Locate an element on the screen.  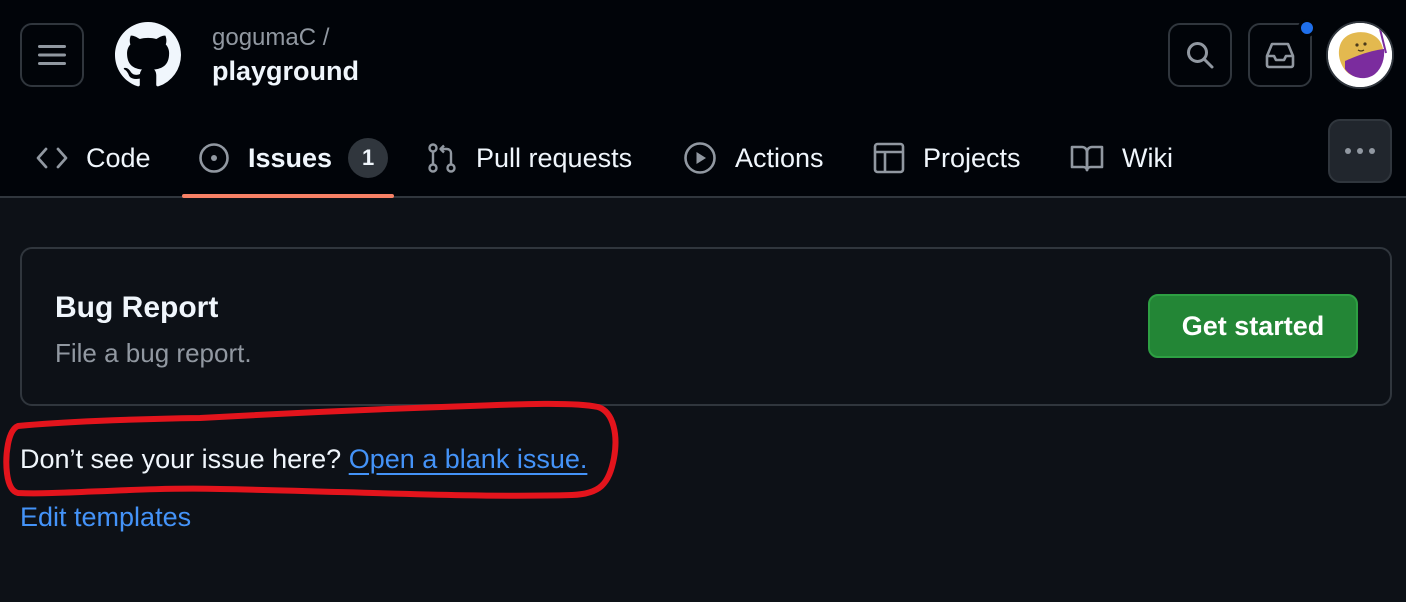
avatar is located at coordinates (1360, 55).